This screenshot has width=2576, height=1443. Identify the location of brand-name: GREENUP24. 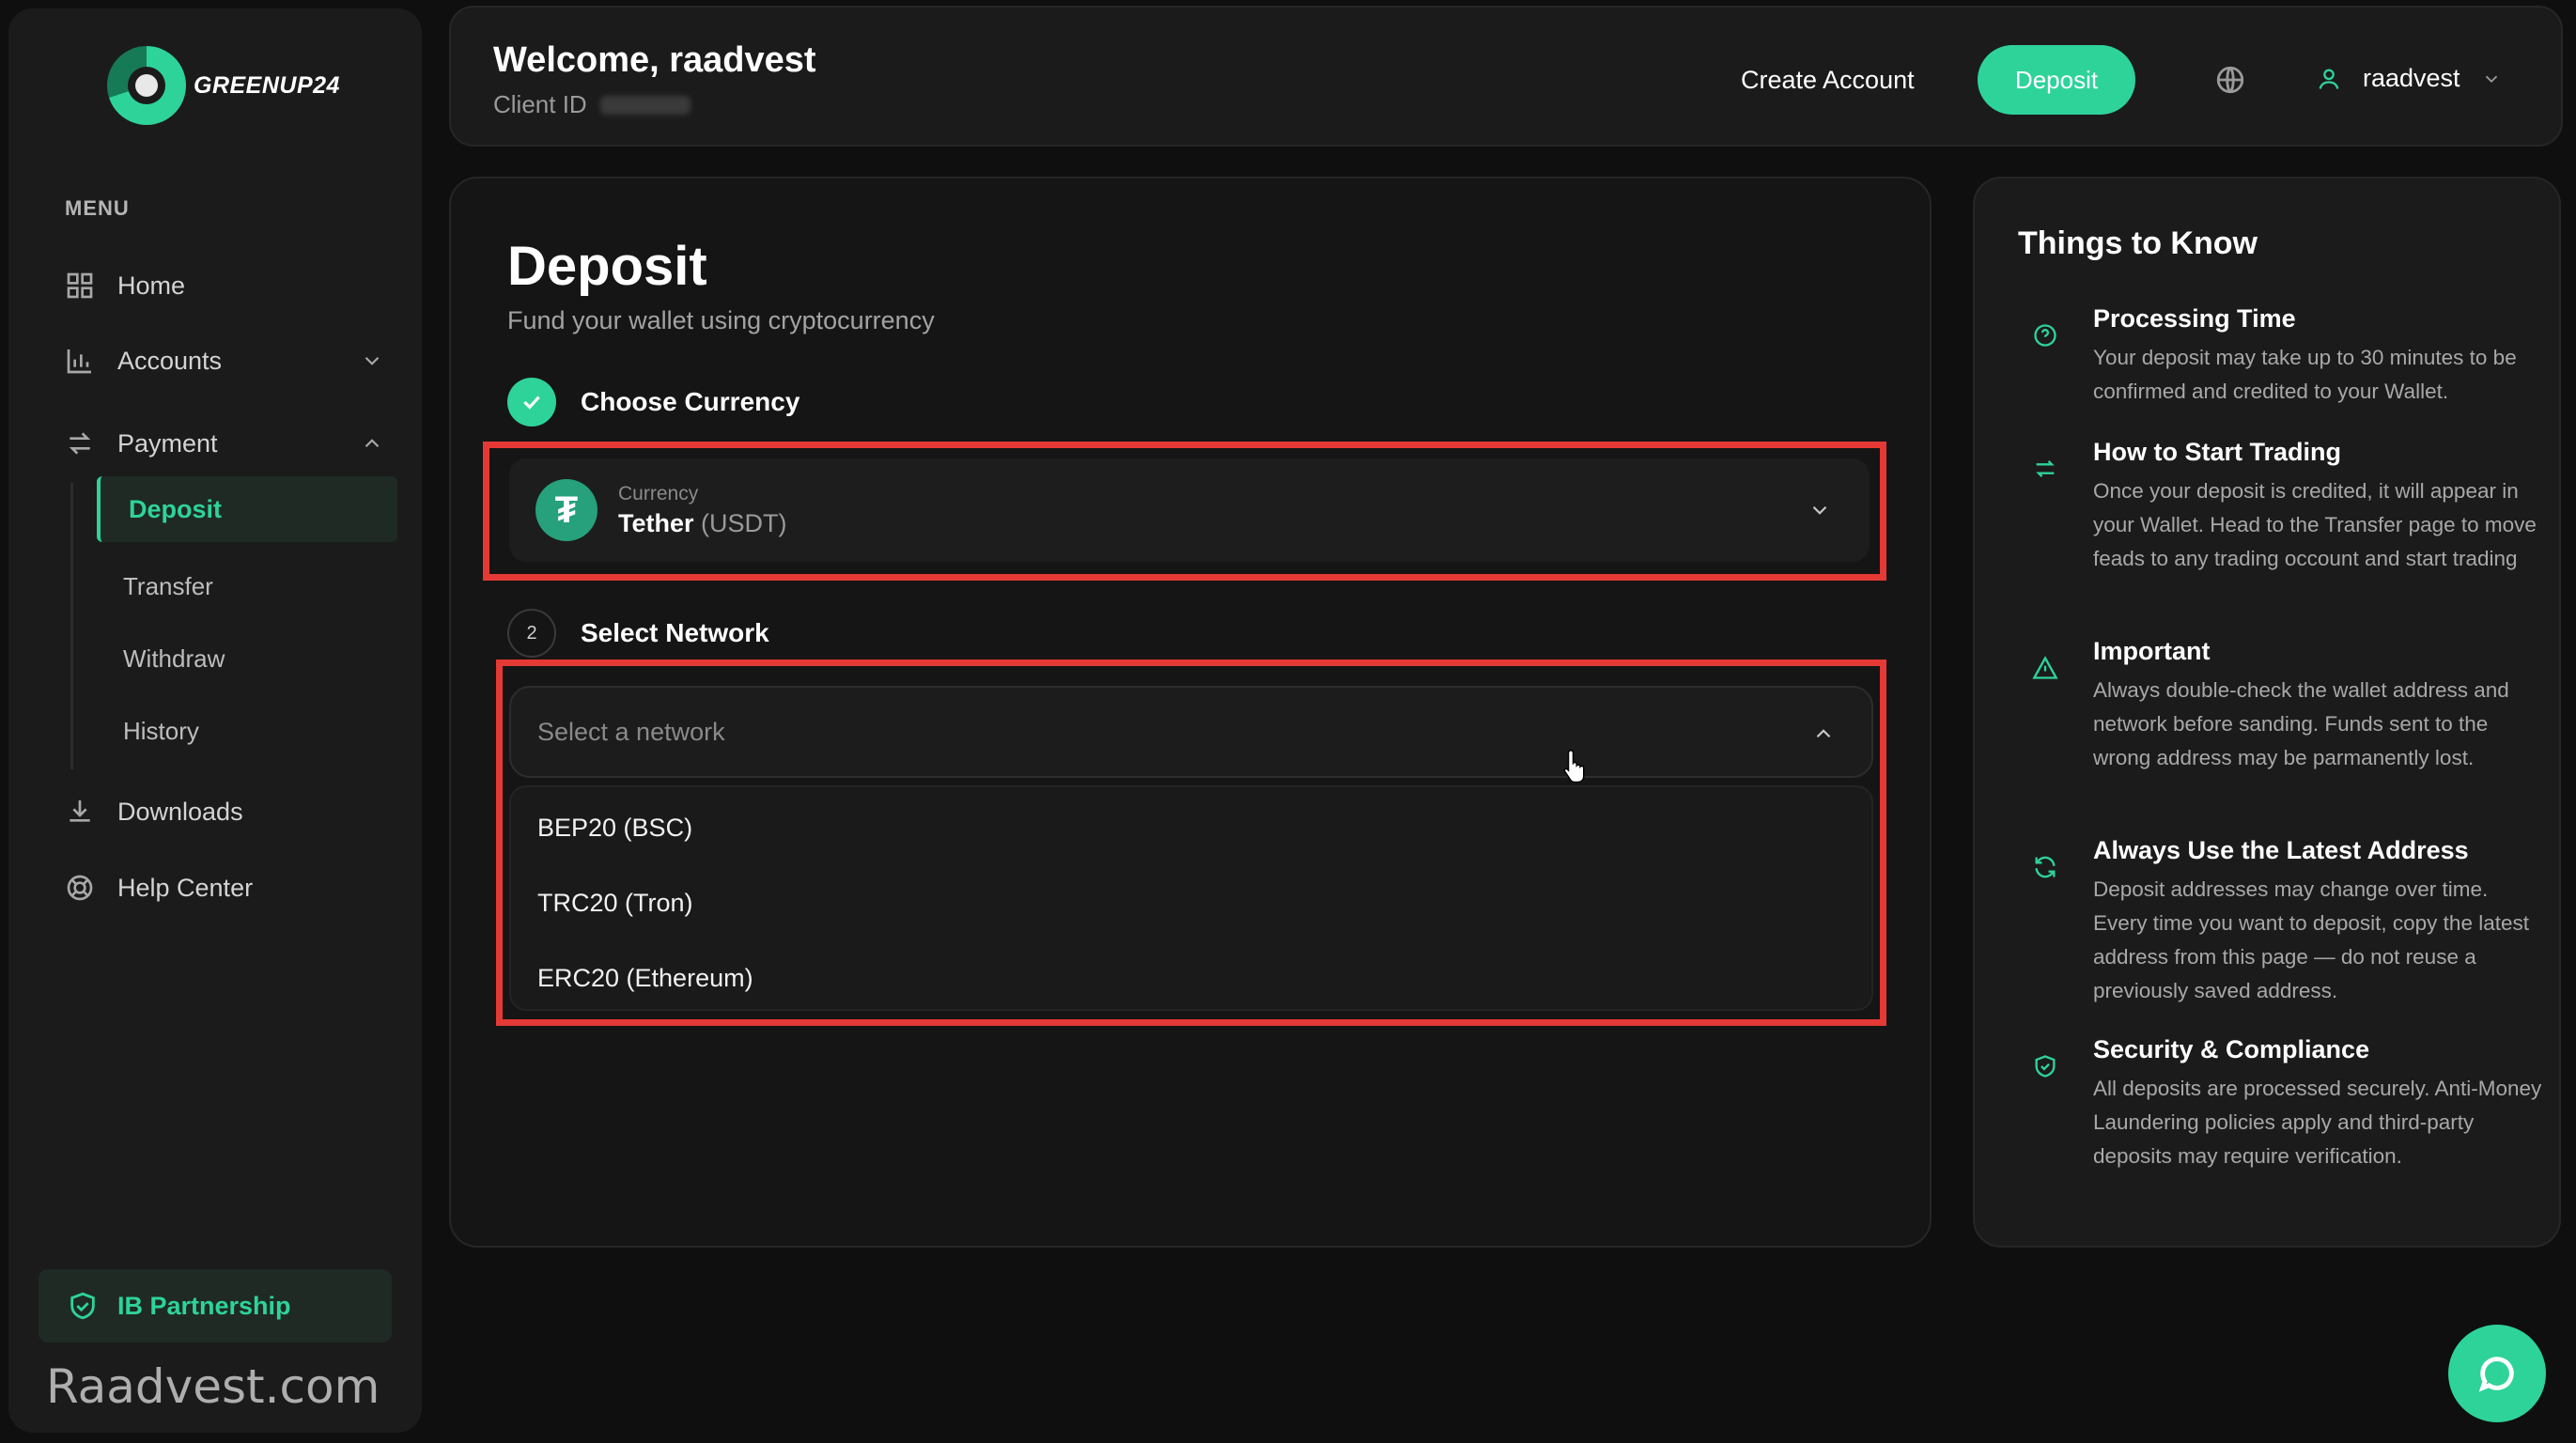
(267, 85).